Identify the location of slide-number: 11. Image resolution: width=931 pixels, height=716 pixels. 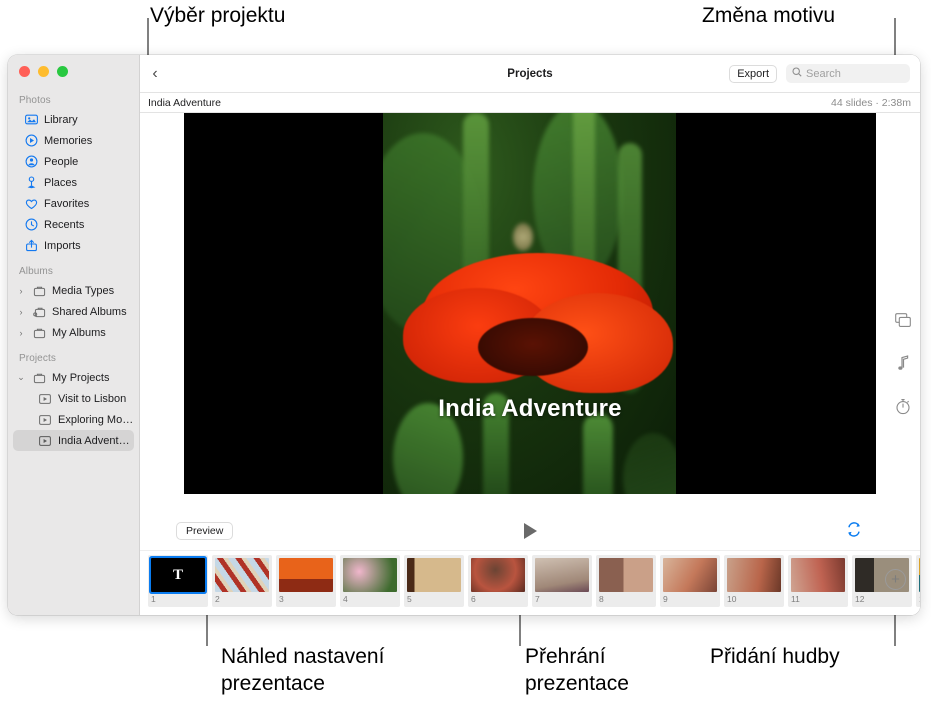
(795, 599).